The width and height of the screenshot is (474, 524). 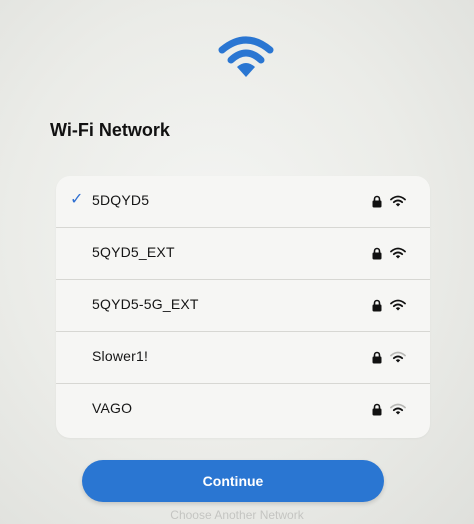 What do you see at coordinates (112, 408) in the screenshot?
I see `network-name: VAGO` at bounding box center [112, 408].